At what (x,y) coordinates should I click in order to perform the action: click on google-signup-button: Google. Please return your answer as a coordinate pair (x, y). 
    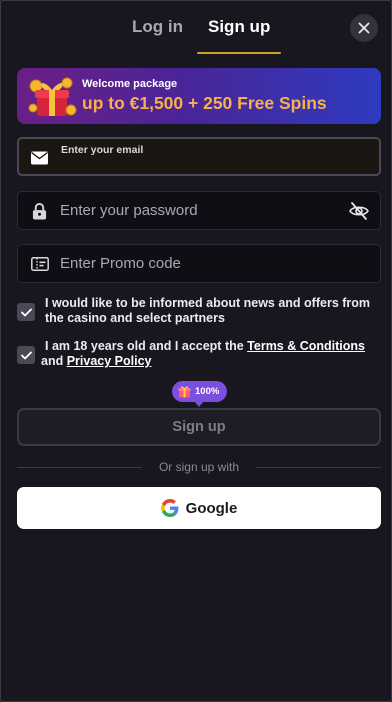
    Looking at the image, I should click on (199, 508).